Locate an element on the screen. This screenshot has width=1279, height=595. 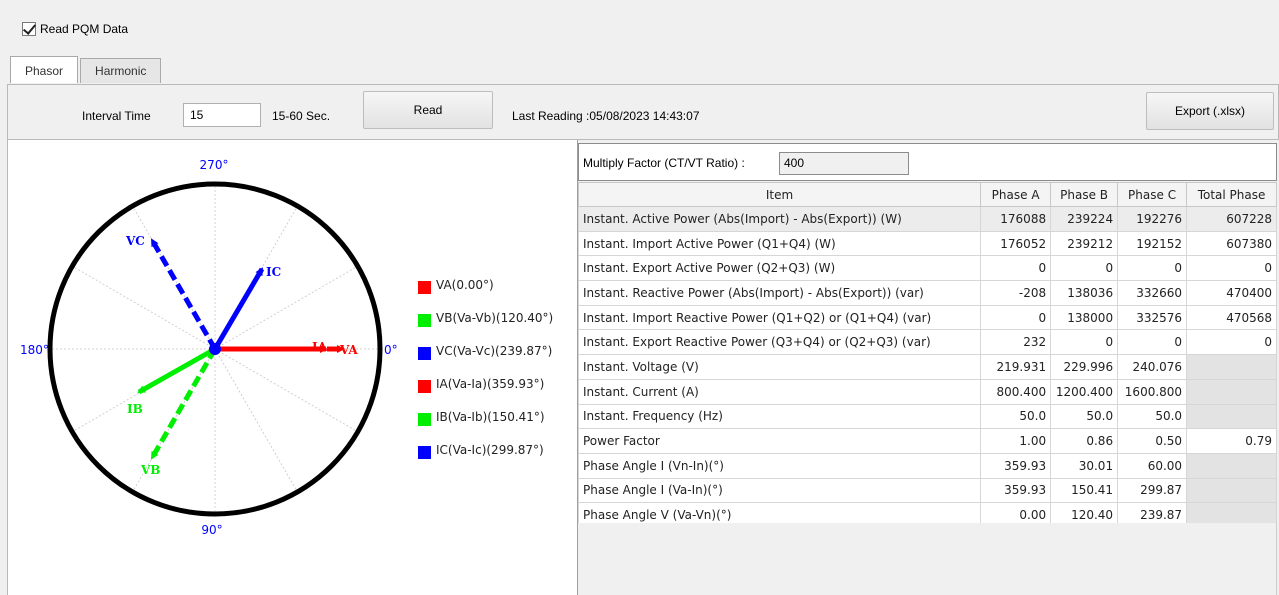
legend-item-ib: IB(Va-Ib)(150.41°) is located at coordinates (485, 416).